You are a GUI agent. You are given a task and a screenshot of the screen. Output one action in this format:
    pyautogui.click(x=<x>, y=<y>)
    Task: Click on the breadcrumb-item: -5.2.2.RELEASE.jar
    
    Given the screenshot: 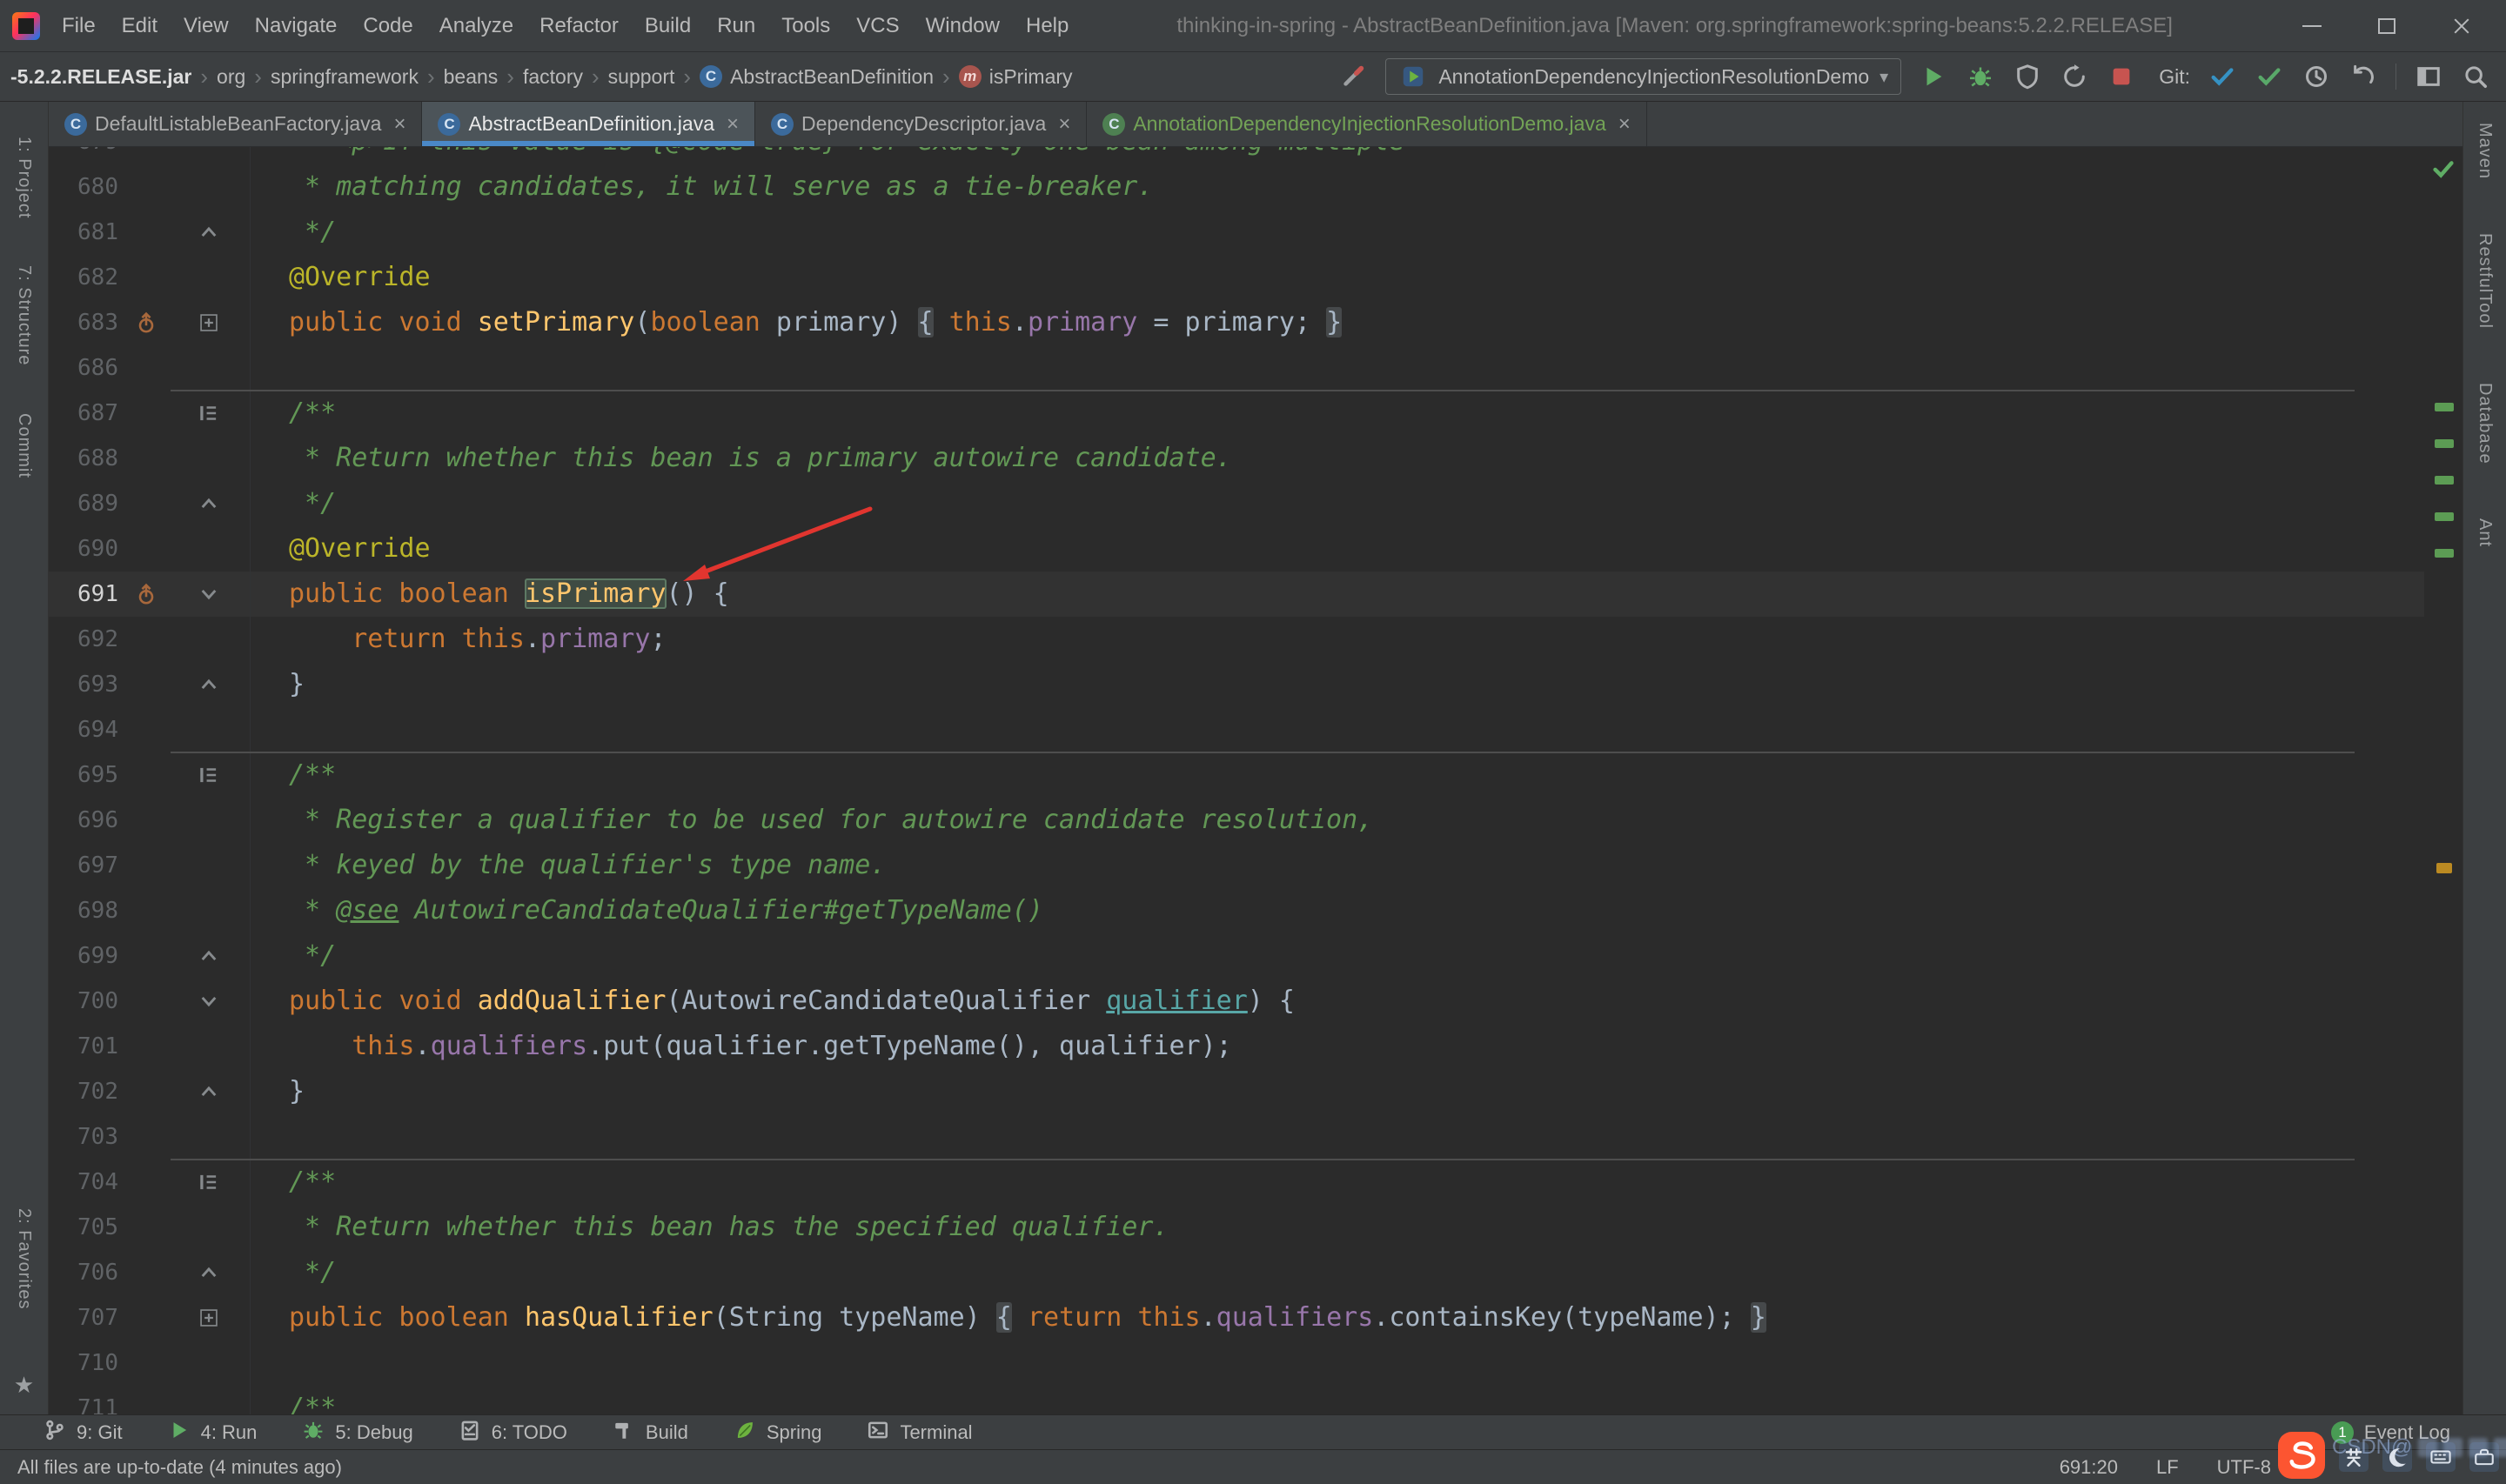 What is the action you would take?
    pyautogui.click(x=101, y=77)
    